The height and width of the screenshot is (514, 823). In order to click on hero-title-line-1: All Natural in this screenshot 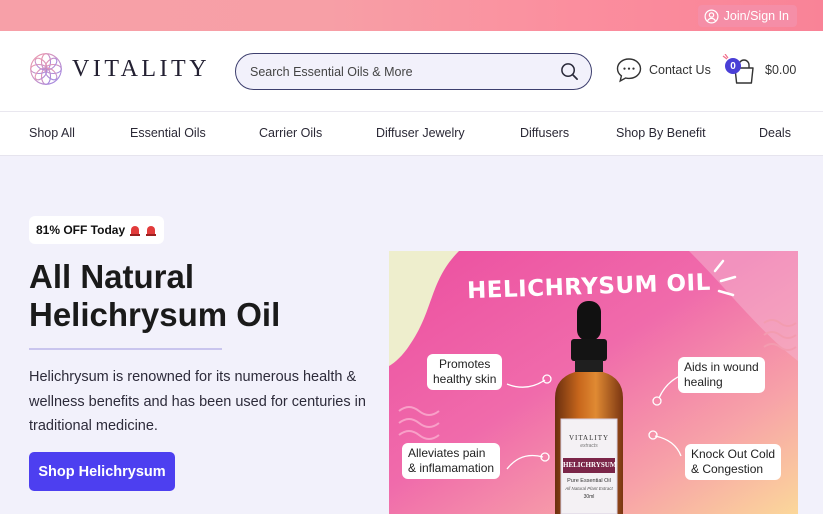, I will do `click(112, 276)`.